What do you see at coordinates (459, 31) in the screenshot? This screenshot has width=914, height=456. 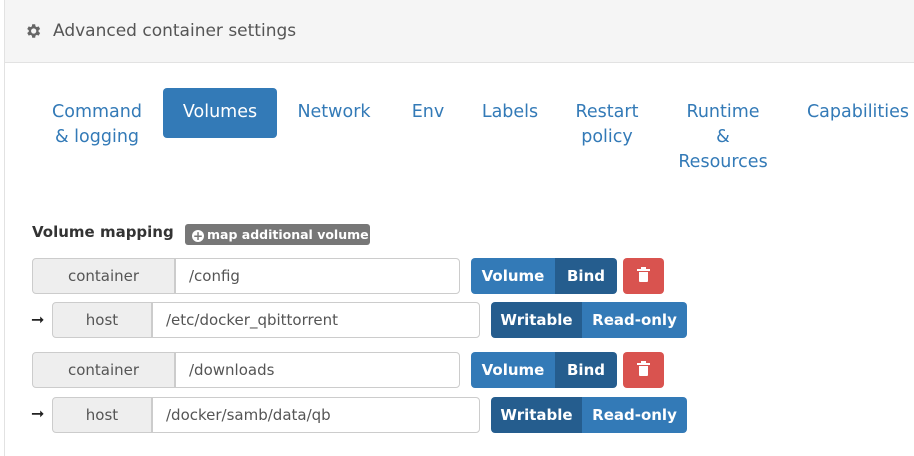 I see `panel-header: Advanced container settings` at bounding box center [459, 31].